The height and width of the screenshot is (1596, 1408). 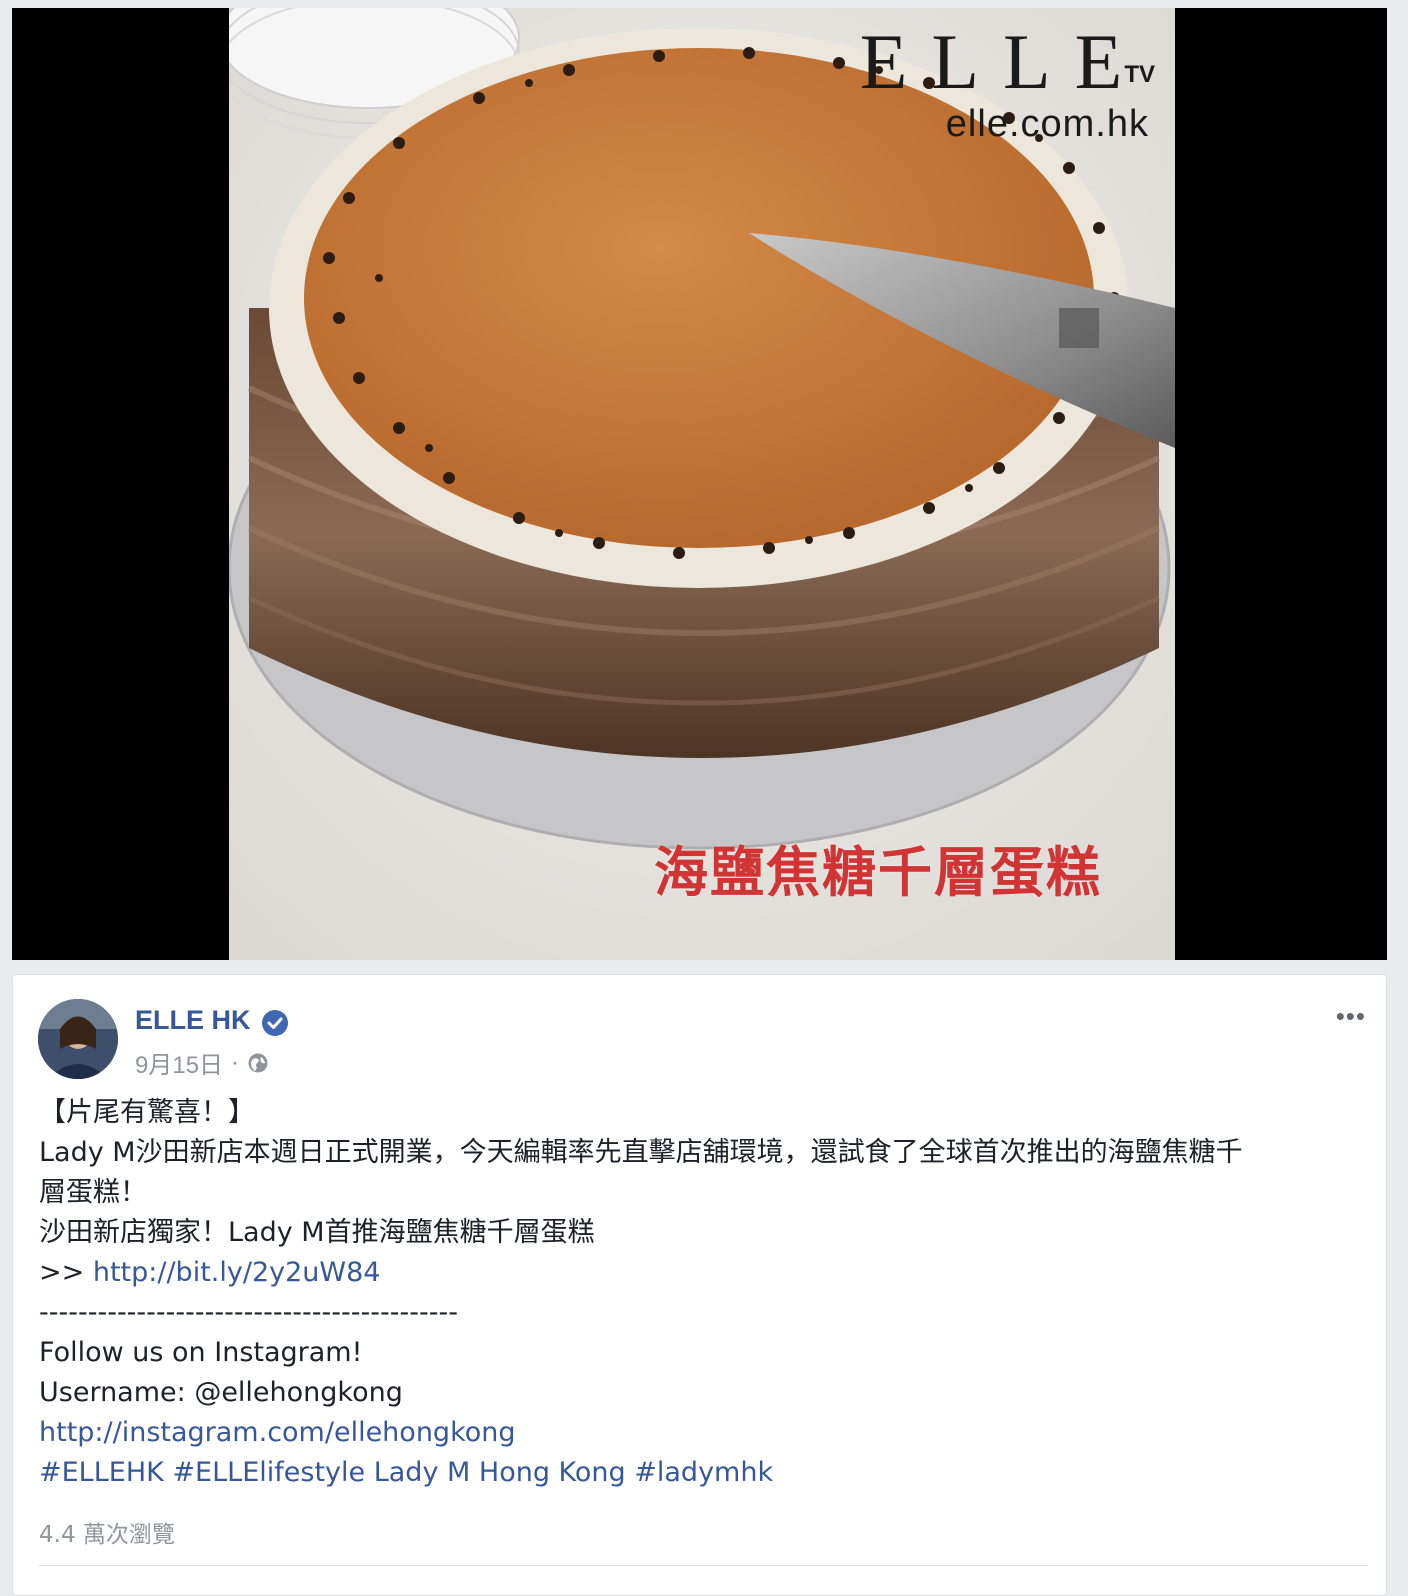 I want to click on verified-badge-icon, so click(x=275, y=1023).